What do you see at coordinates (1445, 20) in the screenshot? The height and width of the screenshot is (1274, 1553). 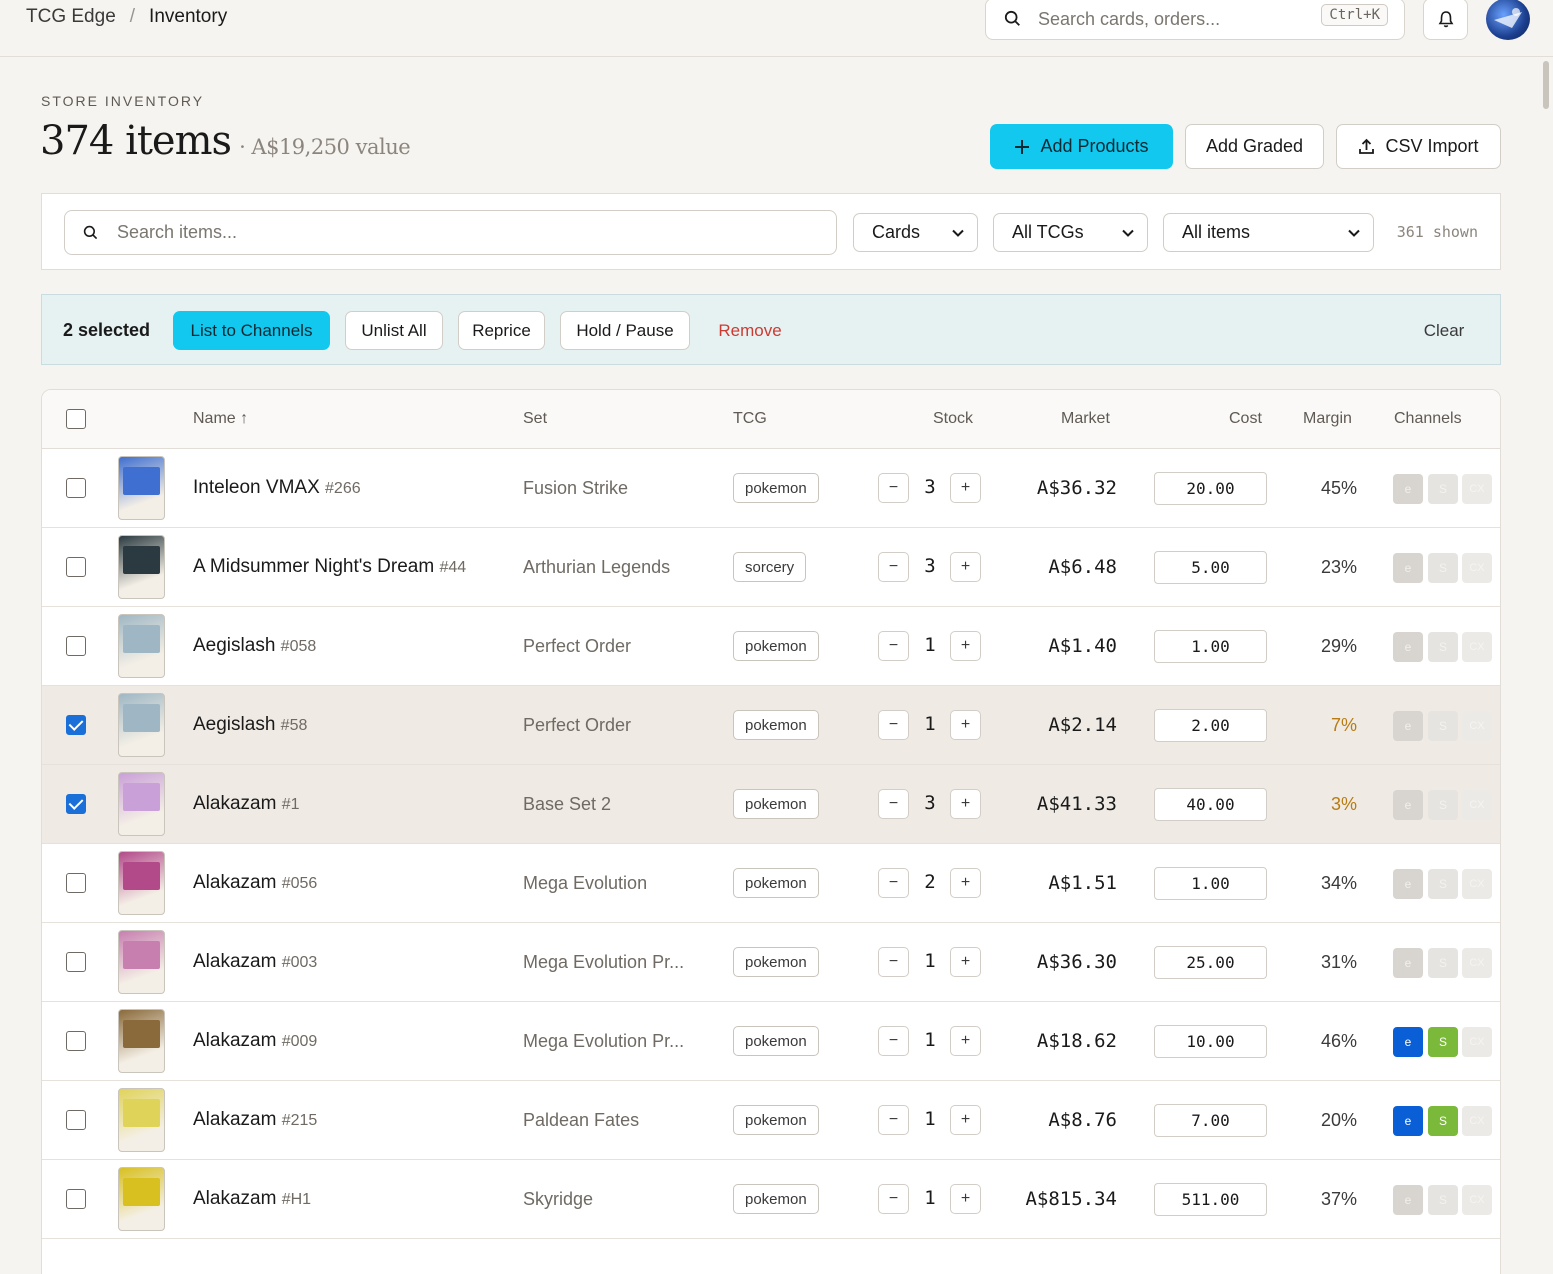 I see `notifications-button` at bounding box center [1445, 20].